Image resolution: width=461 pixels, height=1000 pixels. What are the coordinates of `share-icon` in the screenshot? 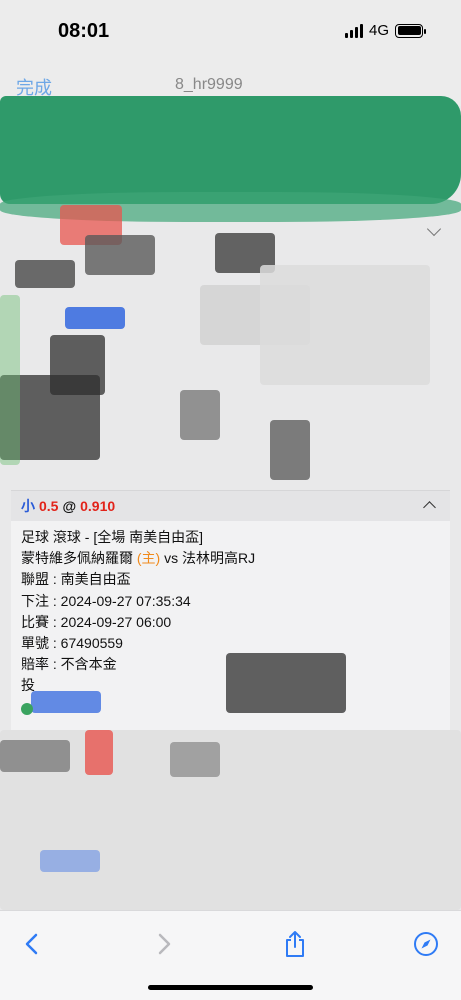 It's located at (295, 944).